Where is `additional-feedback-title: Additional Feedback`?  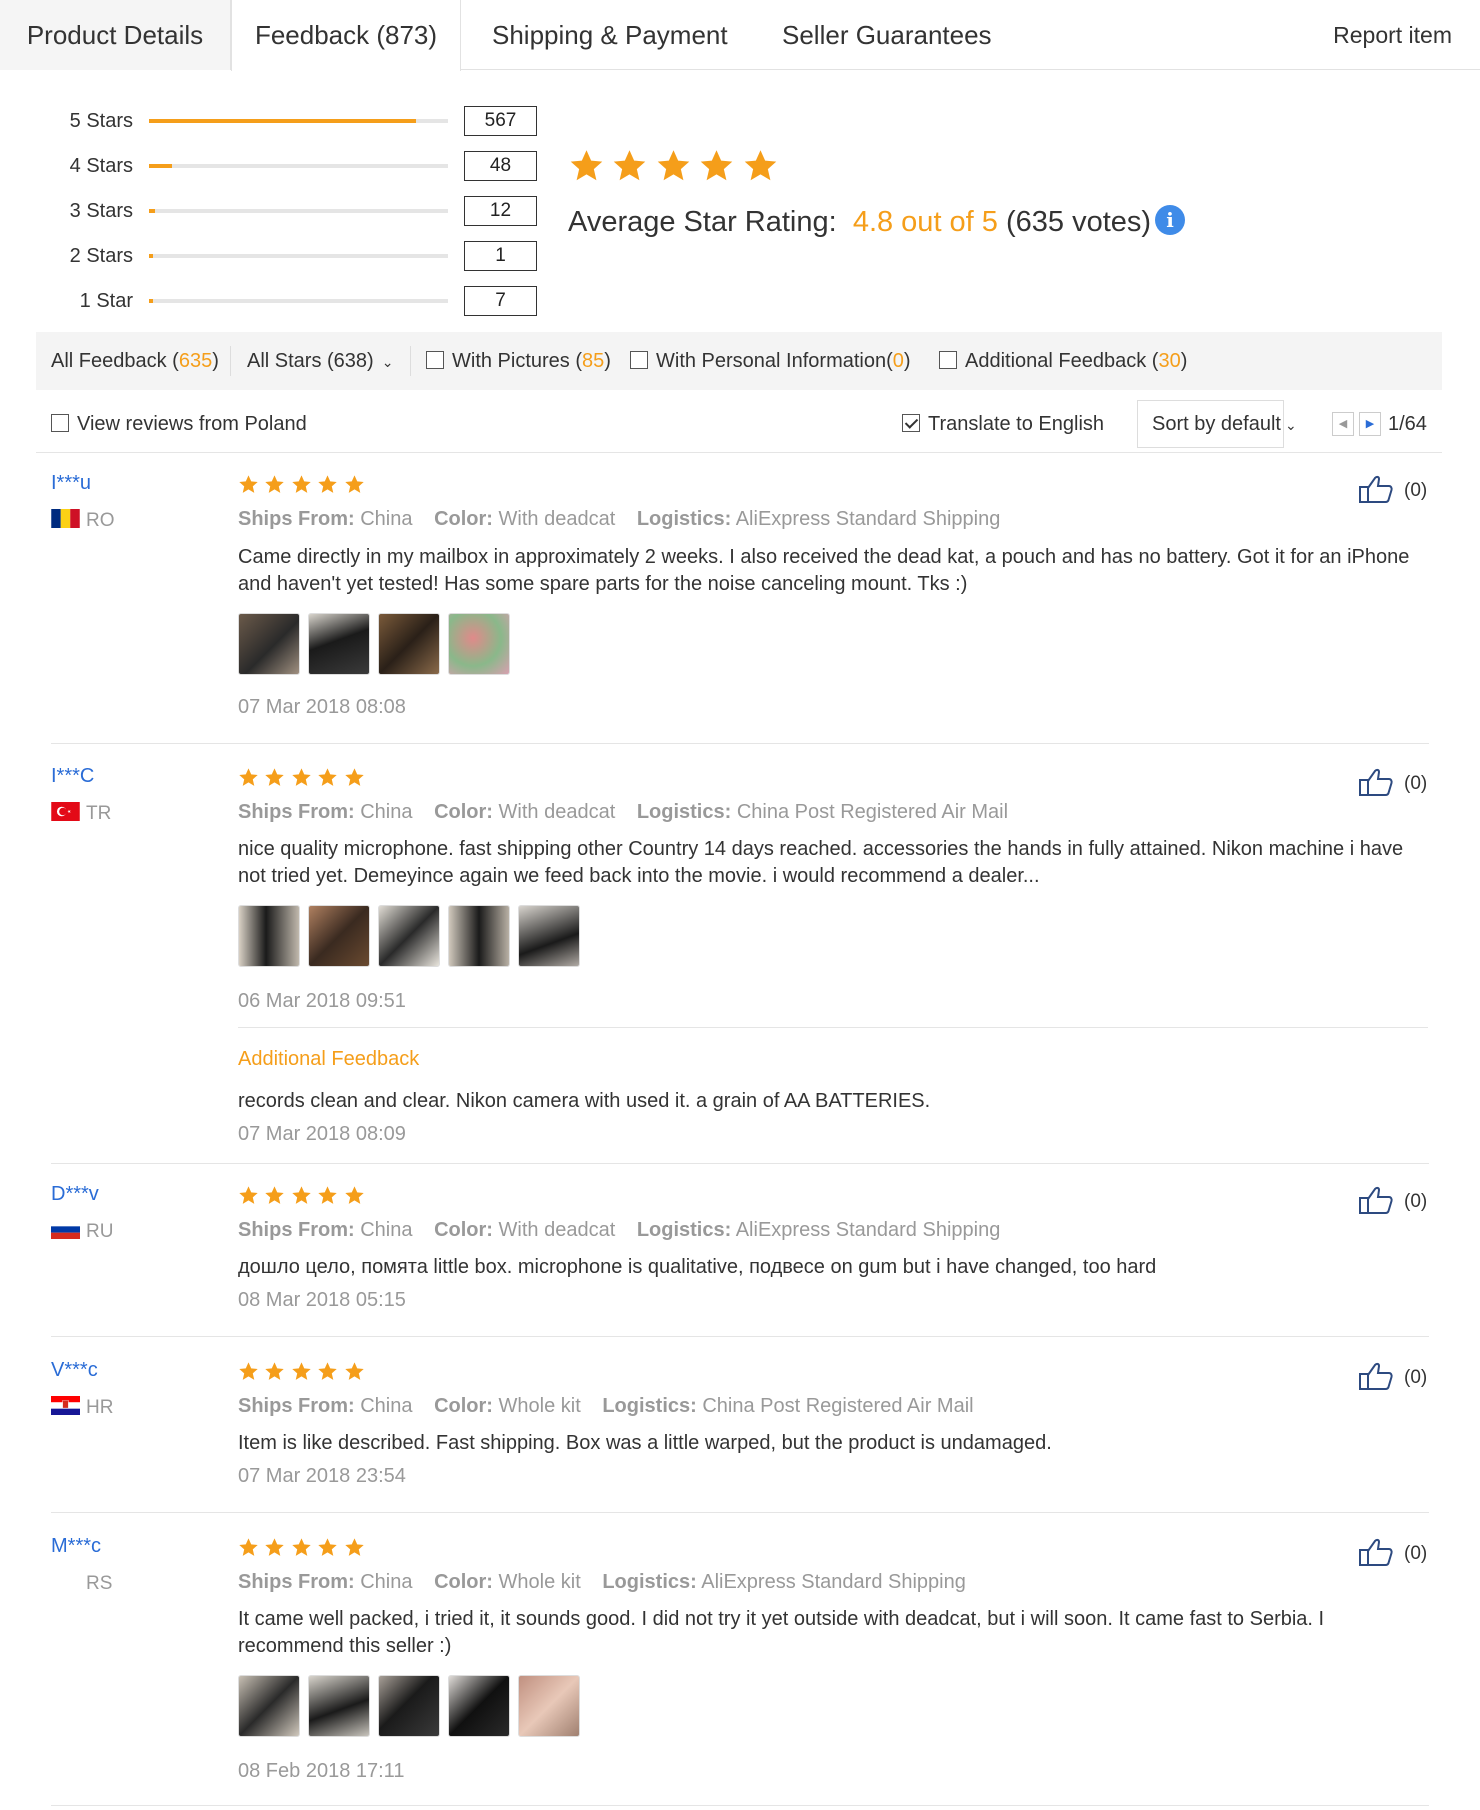
additional-feedback-title: Additional Feedback is located at coordinates (329, 1059).